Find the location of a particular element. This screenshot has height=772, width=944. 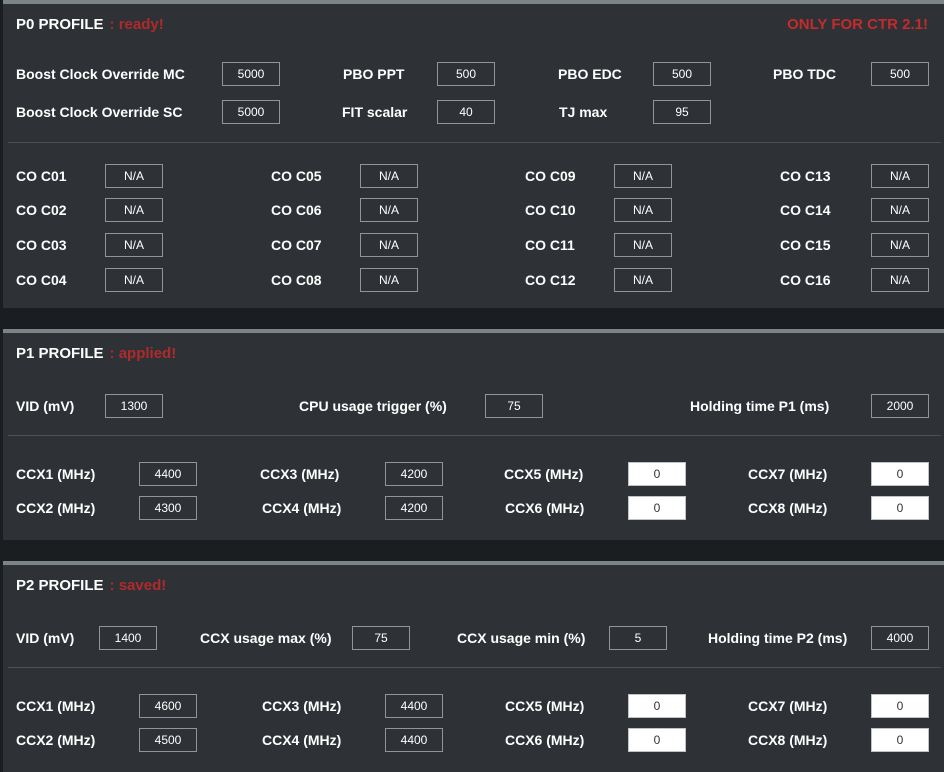

co-c15-input is located at coordinates (900, 245).